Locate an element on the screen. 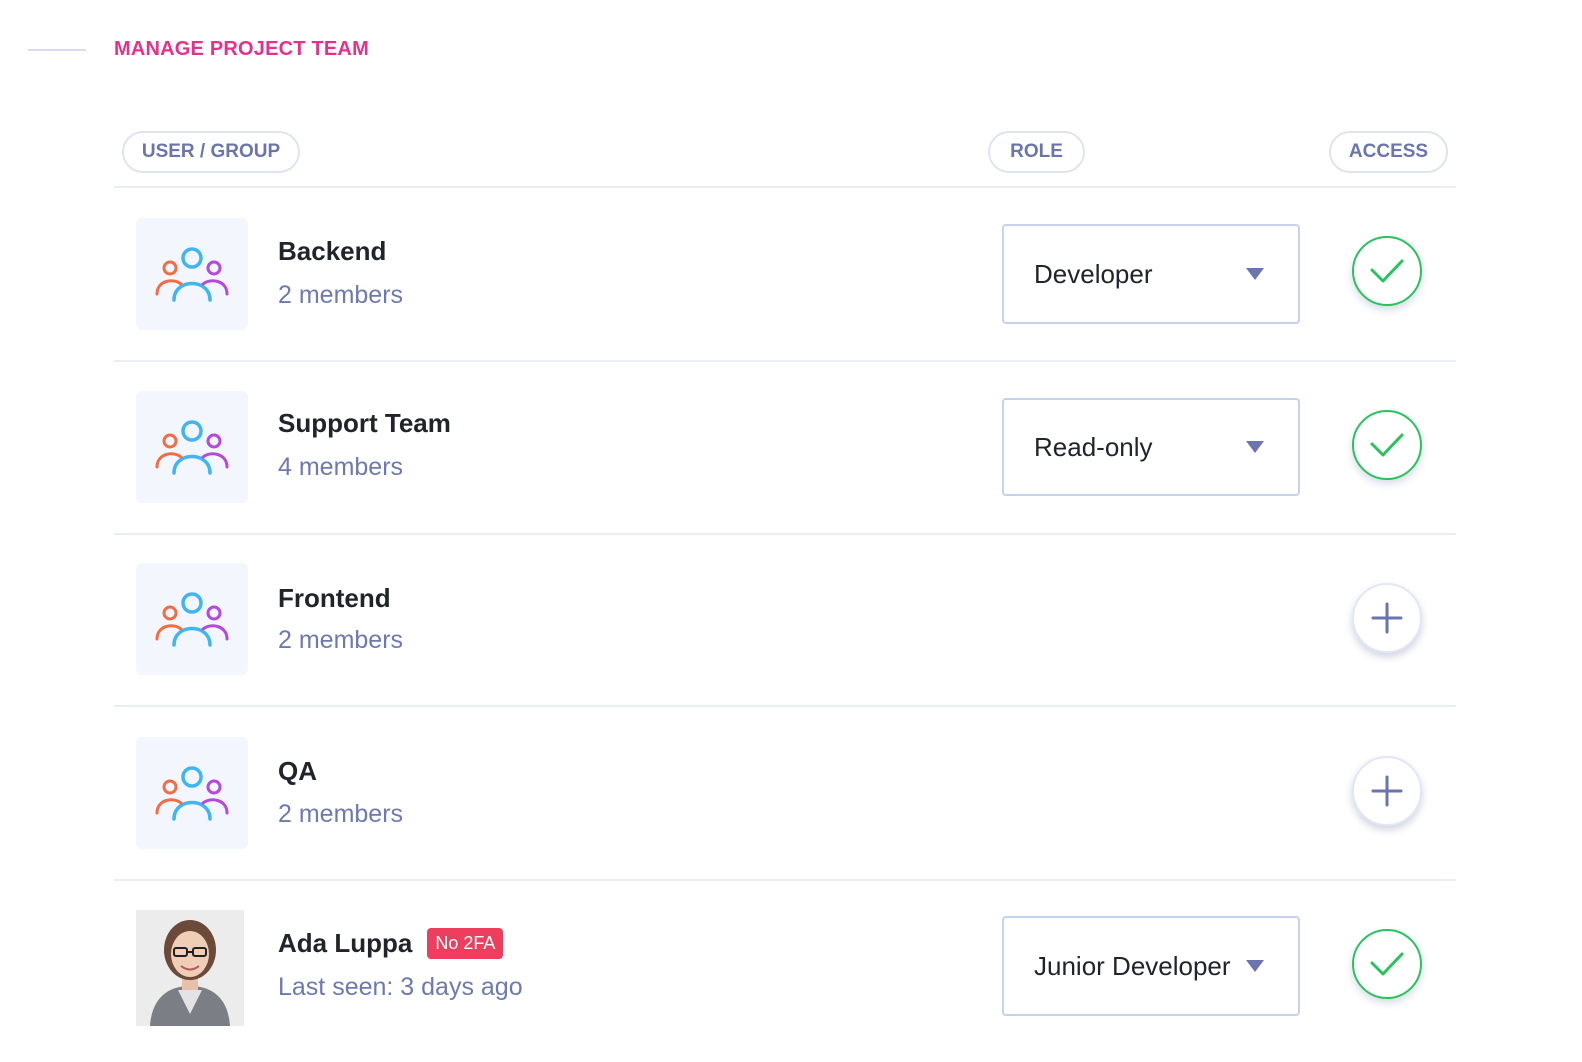  column-header-role: ROLE is located at coordinates (1036, 152).